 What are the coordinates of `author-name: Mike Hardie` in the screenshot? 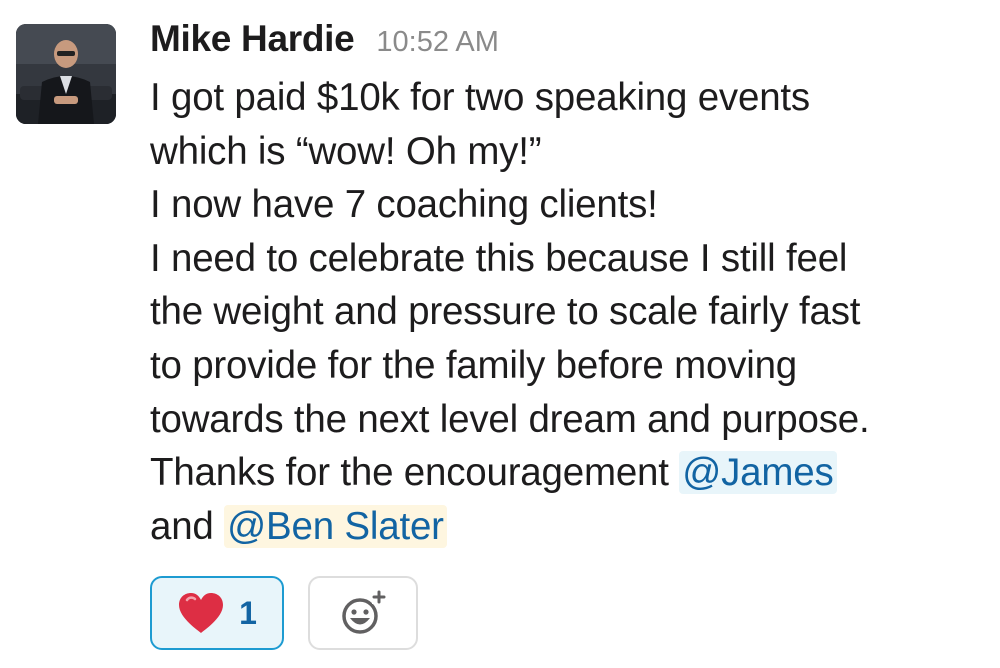 It's located at (252, 39).